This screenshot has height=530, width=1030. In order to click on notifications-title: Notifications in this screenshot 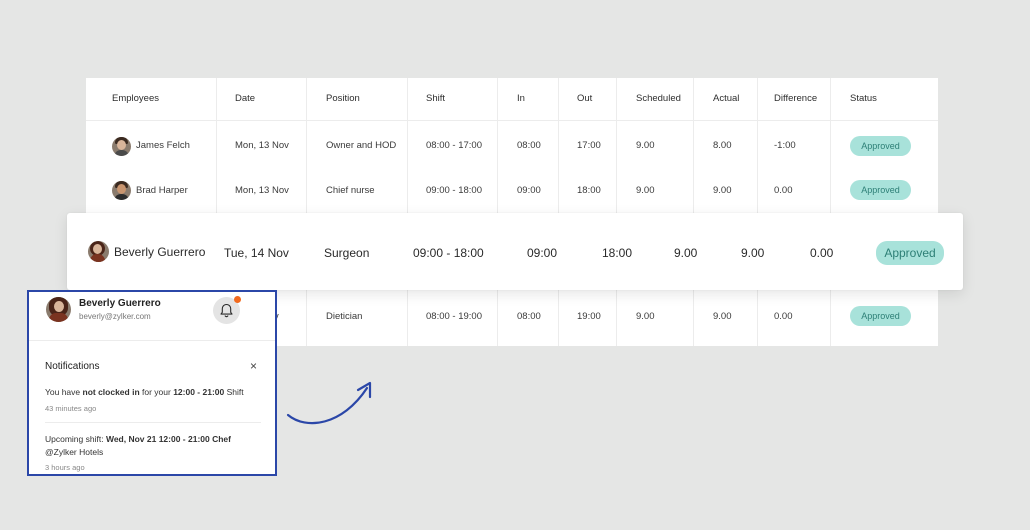, I will do `click(72, 366)`.